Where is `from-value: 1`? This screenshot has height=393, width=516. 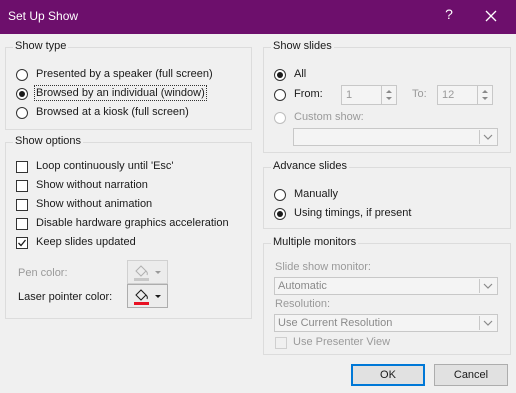
from-value: 1 is located at coordinates (349, 95).